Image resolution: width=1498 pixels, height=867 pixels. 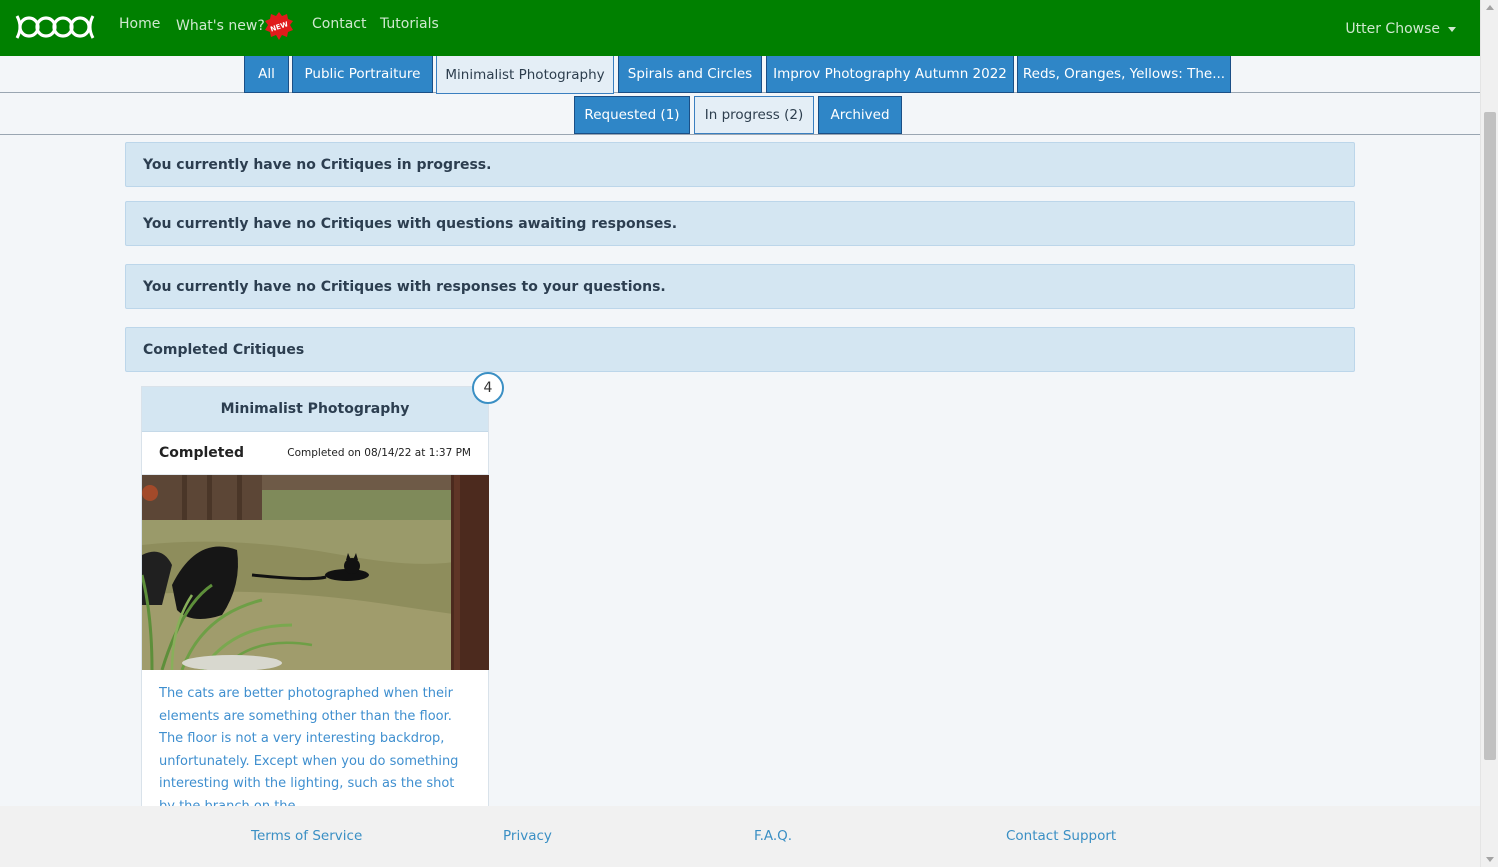 What do you see at coordinates (55, 27) in the screenshot?
I see `logo-icon` at bounding box center [55, 27].